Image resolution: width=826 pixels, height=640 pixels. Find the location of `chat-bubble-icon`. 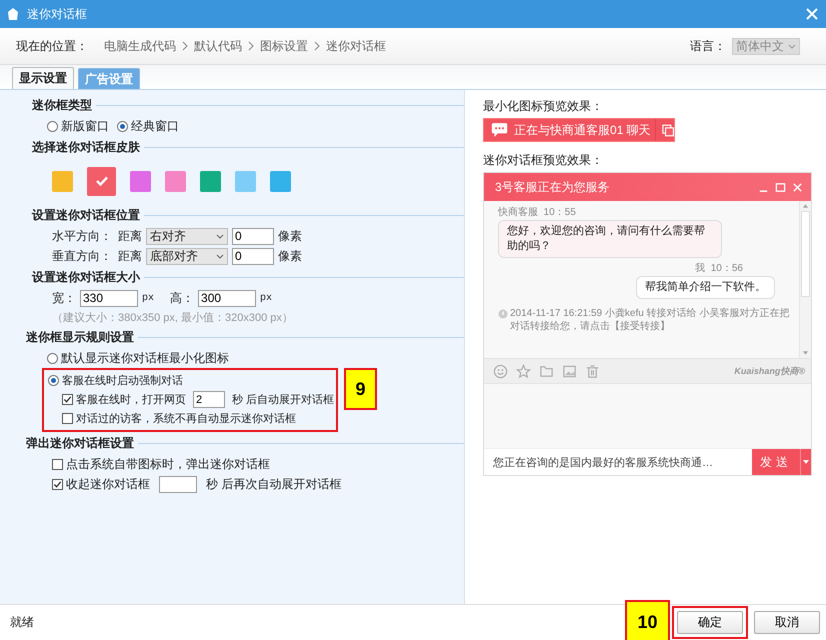

chat-bubble-icon is located at coordinates (499, 130).